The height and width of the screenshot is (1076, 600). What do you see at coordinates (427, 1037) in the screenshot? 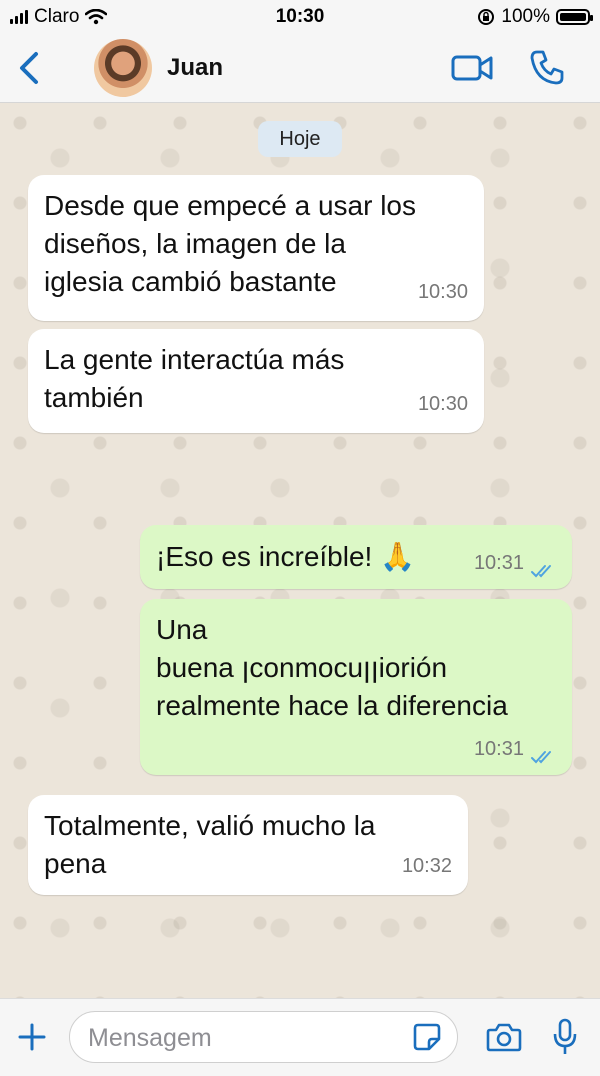
I see `sticker-icon` at bounding box center [427, 1037].